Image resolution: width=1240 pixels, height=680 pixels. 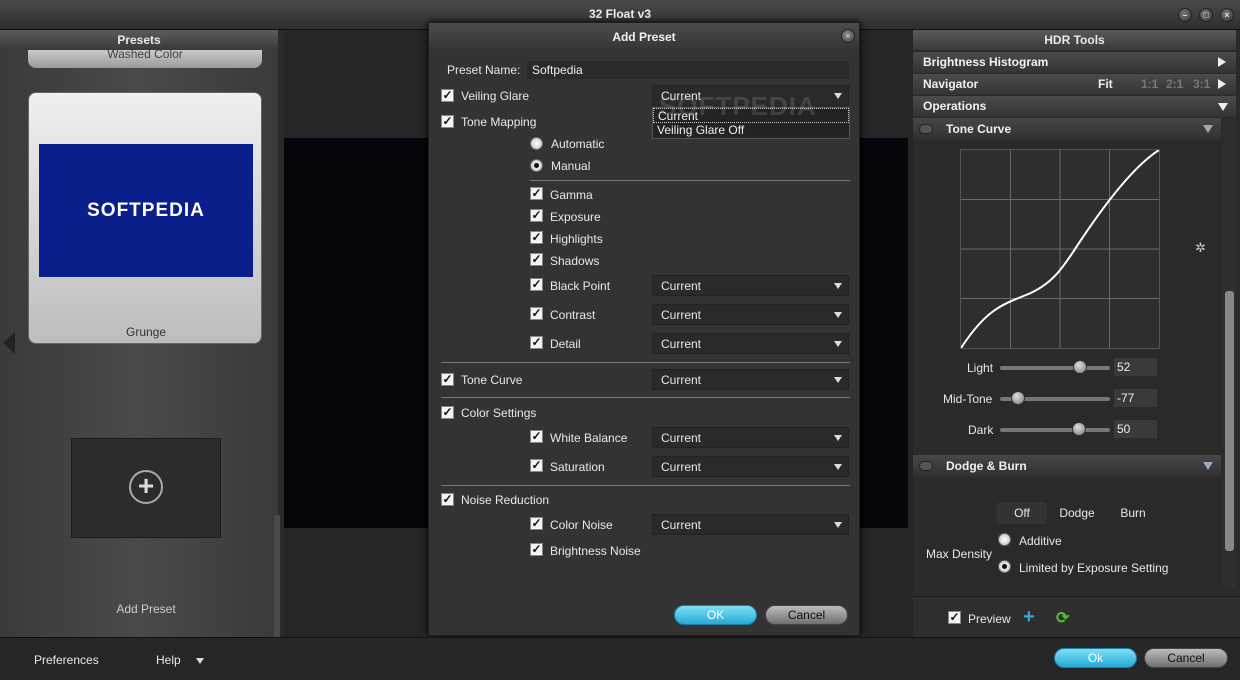 What do you see at coordinates (536, 436) in the screenshot?
I see `white-balance-checkbox: ✓` at bounding box center [536, 436].